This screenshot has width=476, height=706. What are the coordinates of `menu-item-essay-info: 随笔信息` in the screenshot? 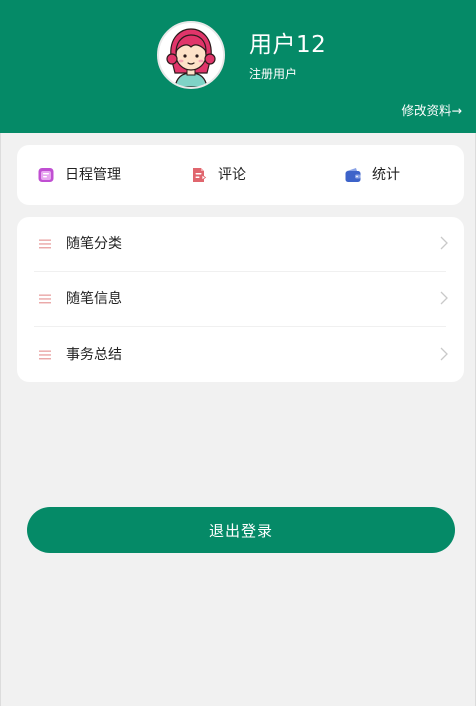 It's located at (240, 299).